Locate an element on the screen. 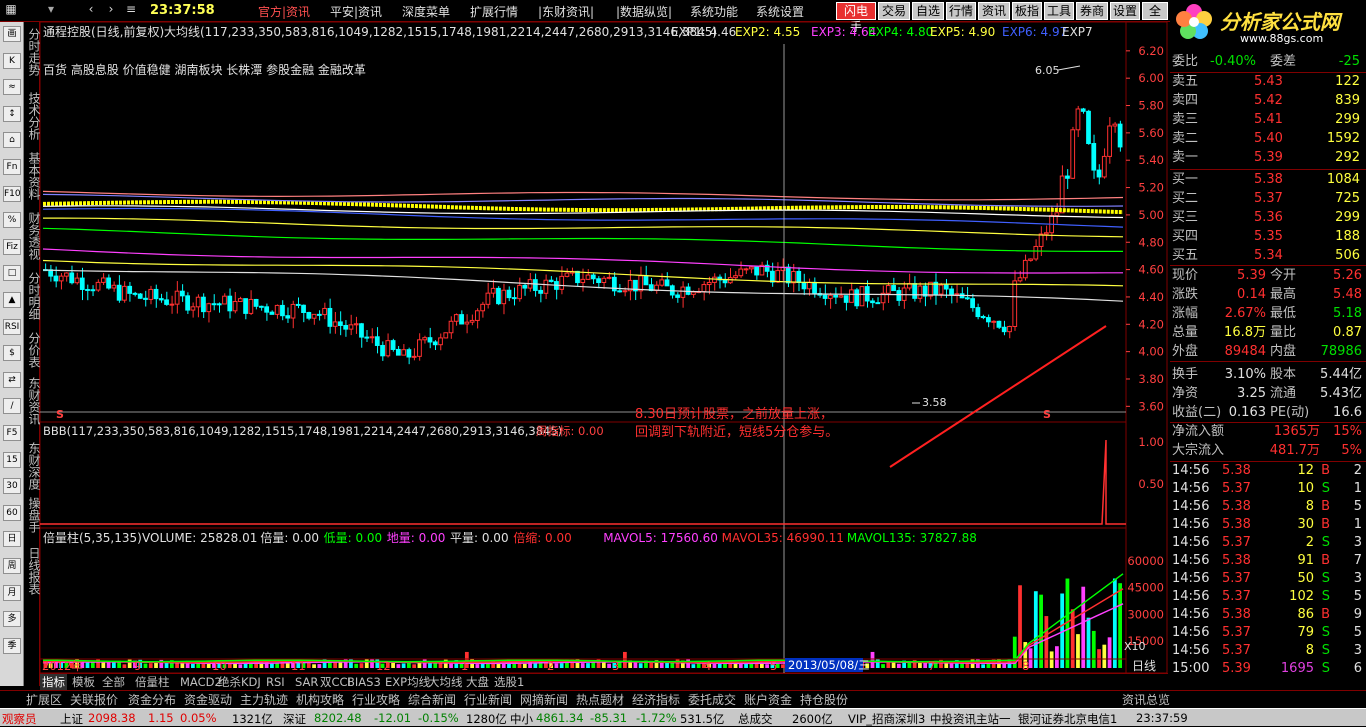 The height and width of the screenshot is (727, 1366). quick-button-1: 交易 is located at coordinates (894, 11).